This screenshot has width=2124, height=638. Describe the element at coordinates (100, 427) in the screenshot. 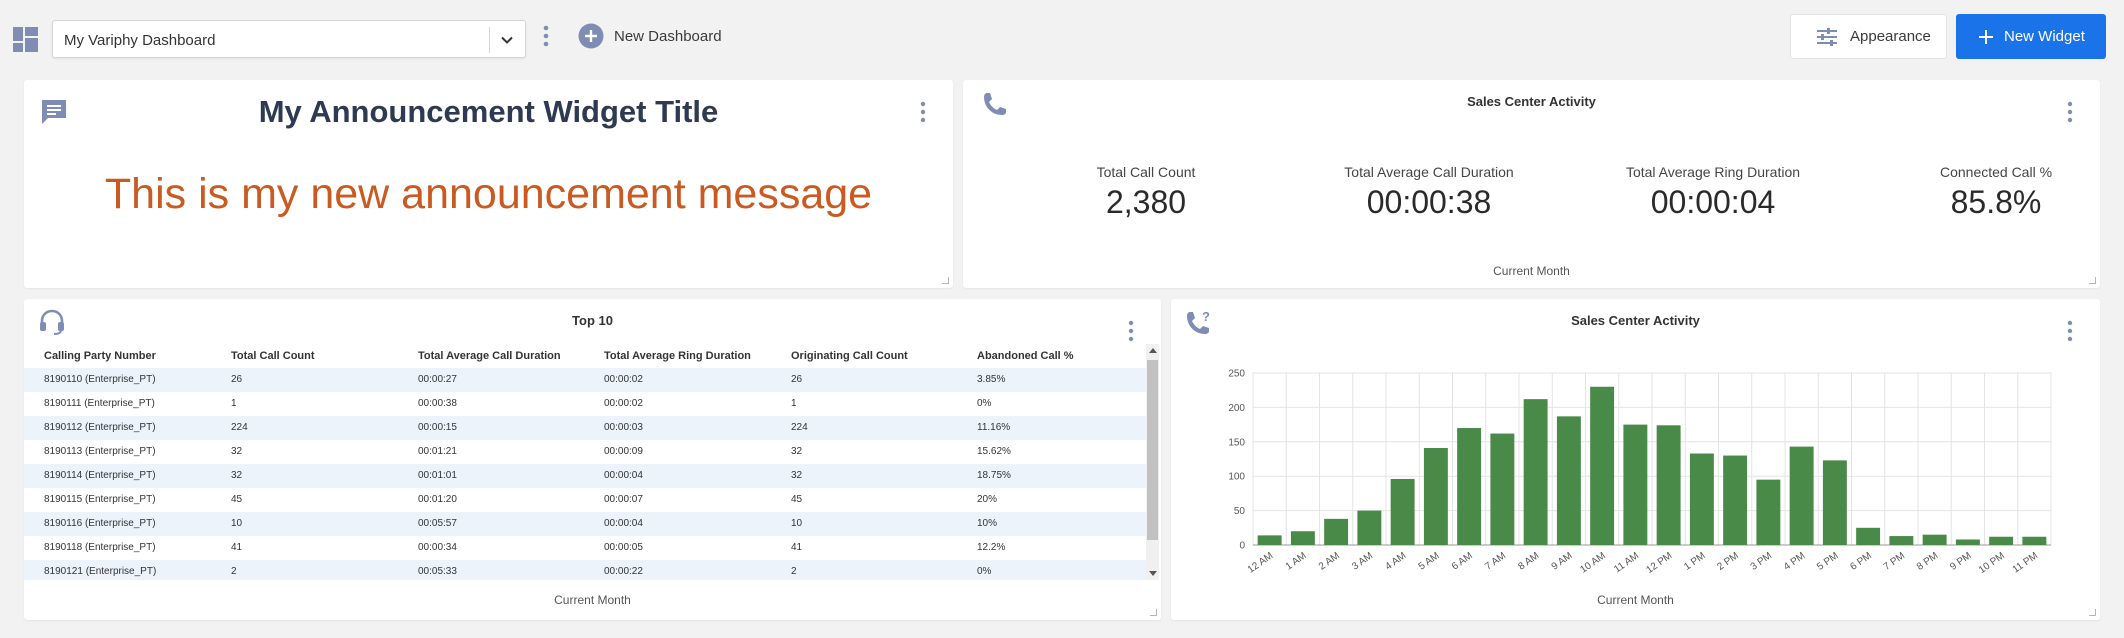

I see `table-cell: 8190112 (Enterprise_PT)` at that location.